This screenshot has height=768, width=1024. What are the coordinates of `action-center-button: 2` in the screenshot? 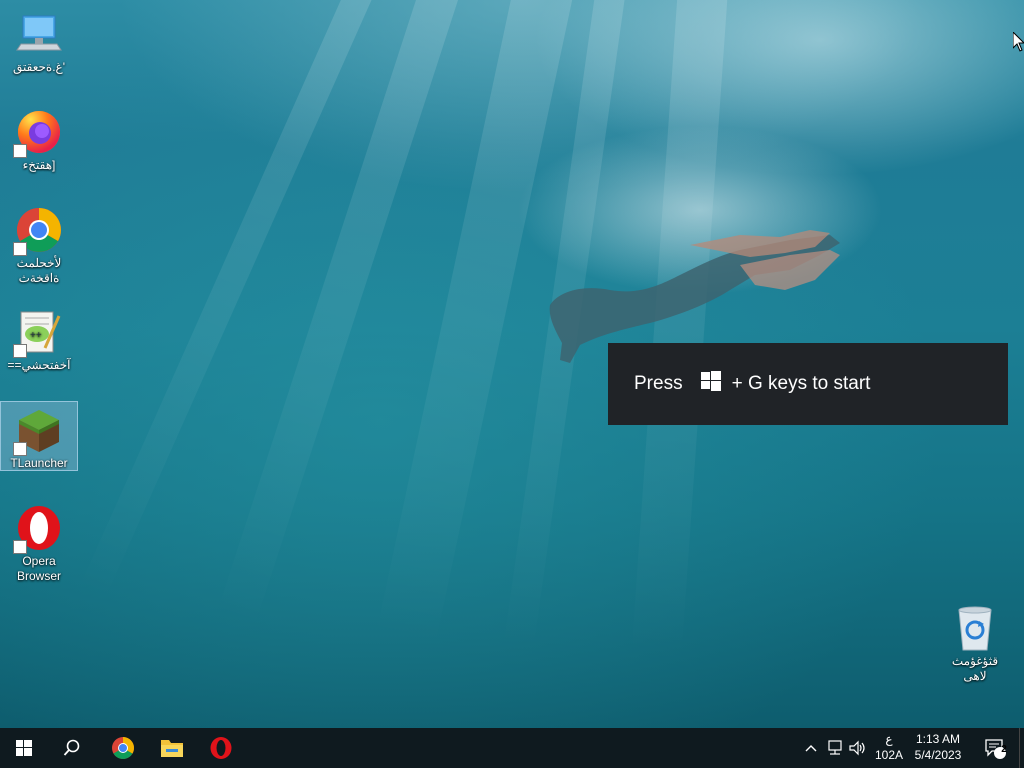 It's located at (995, 748).